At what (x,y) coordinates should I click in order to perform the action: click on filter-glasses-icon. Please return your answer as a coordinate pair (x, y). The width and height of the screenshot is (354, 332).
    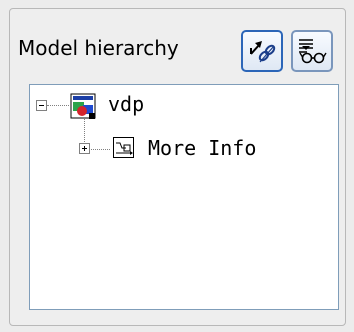
    Looking at the image, I should click on (313, 51).